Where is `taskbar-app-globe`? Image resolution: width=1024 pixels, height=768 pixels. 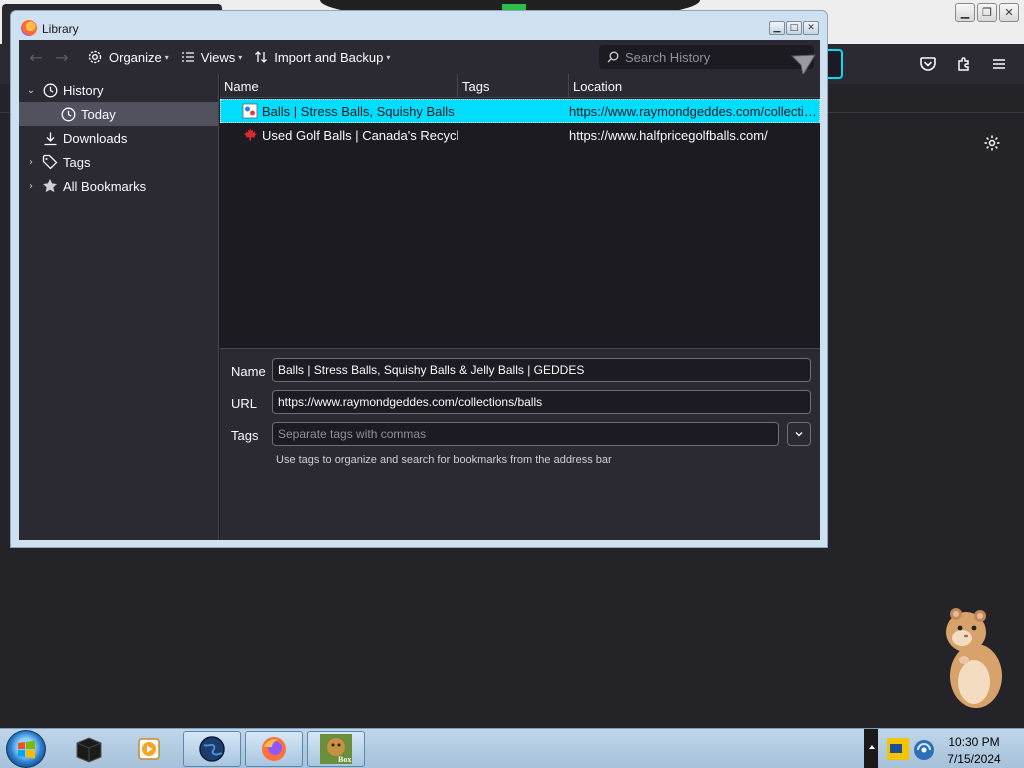
taskbar-app-globe is located at coordinates (212, 749).